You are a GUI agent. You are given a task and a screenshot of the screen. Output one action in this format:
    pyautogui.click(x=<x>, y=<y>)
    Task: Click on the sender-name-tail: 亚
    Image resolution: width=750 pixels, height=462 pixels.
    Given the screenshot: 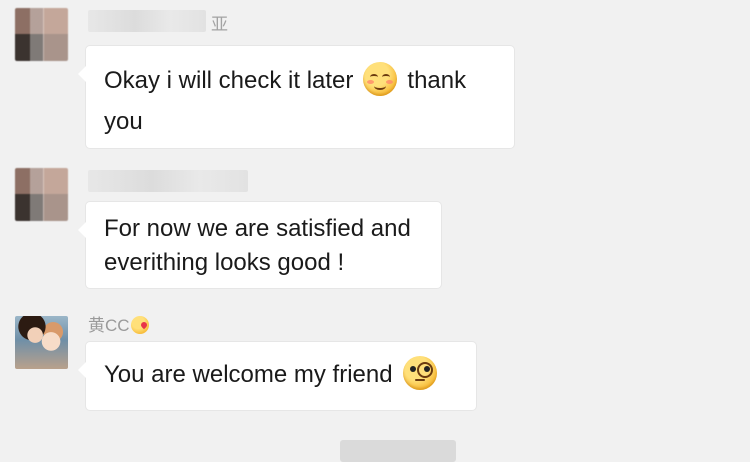 What is the action you would take?
    pyautogui.click(x=219, y=24)
    